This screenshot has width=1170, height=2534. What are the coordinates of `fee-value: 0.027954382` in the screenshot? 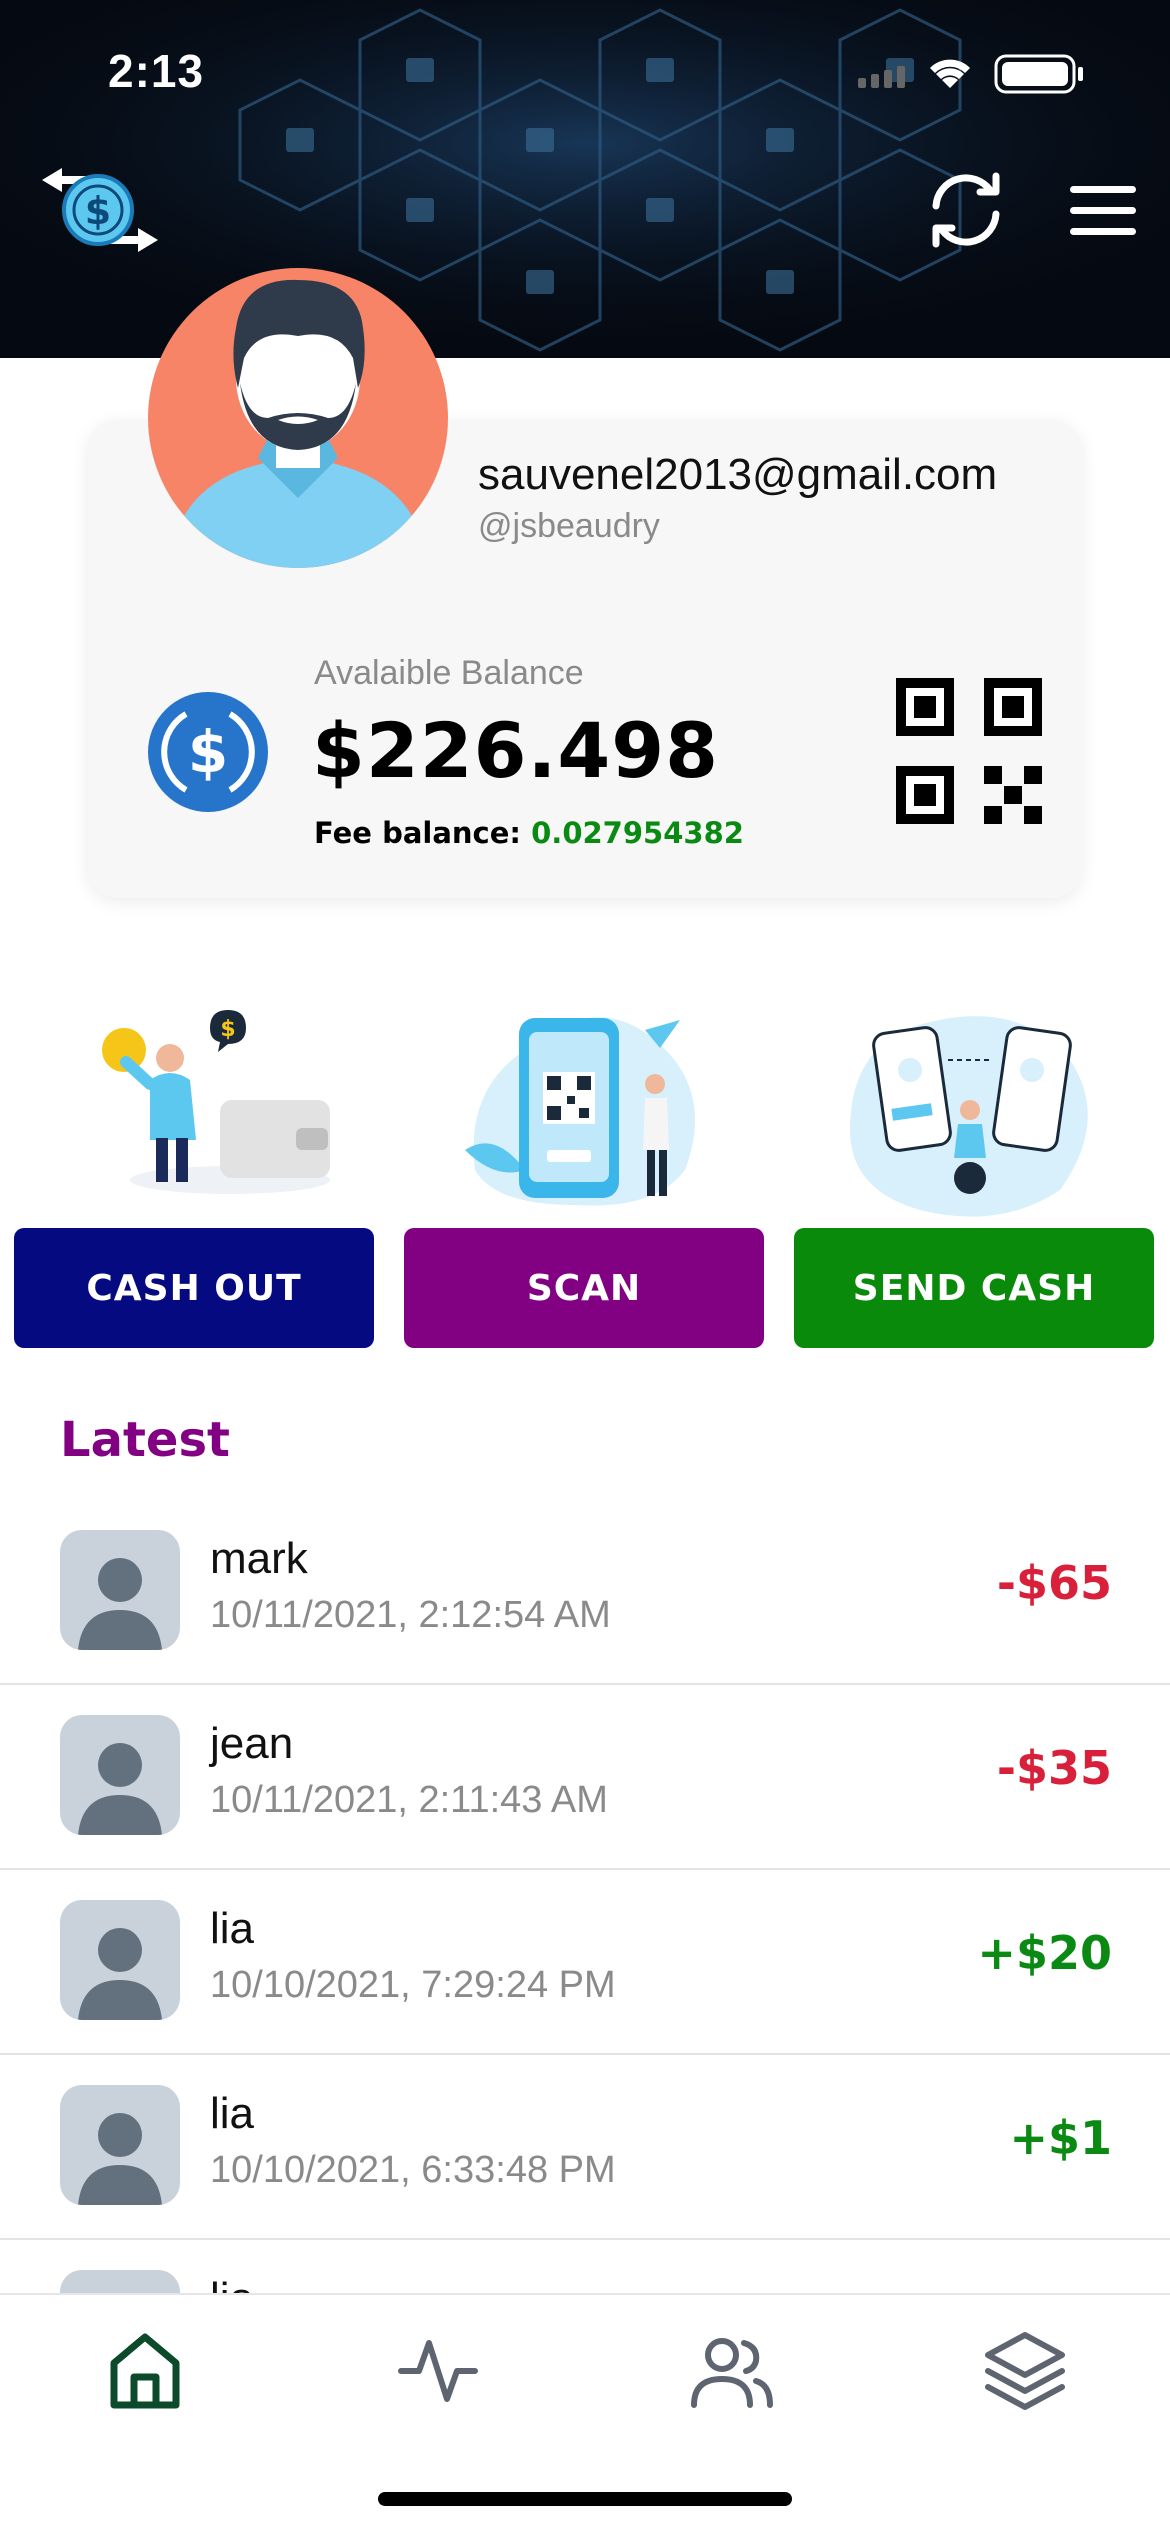 It's located at (637, 833).